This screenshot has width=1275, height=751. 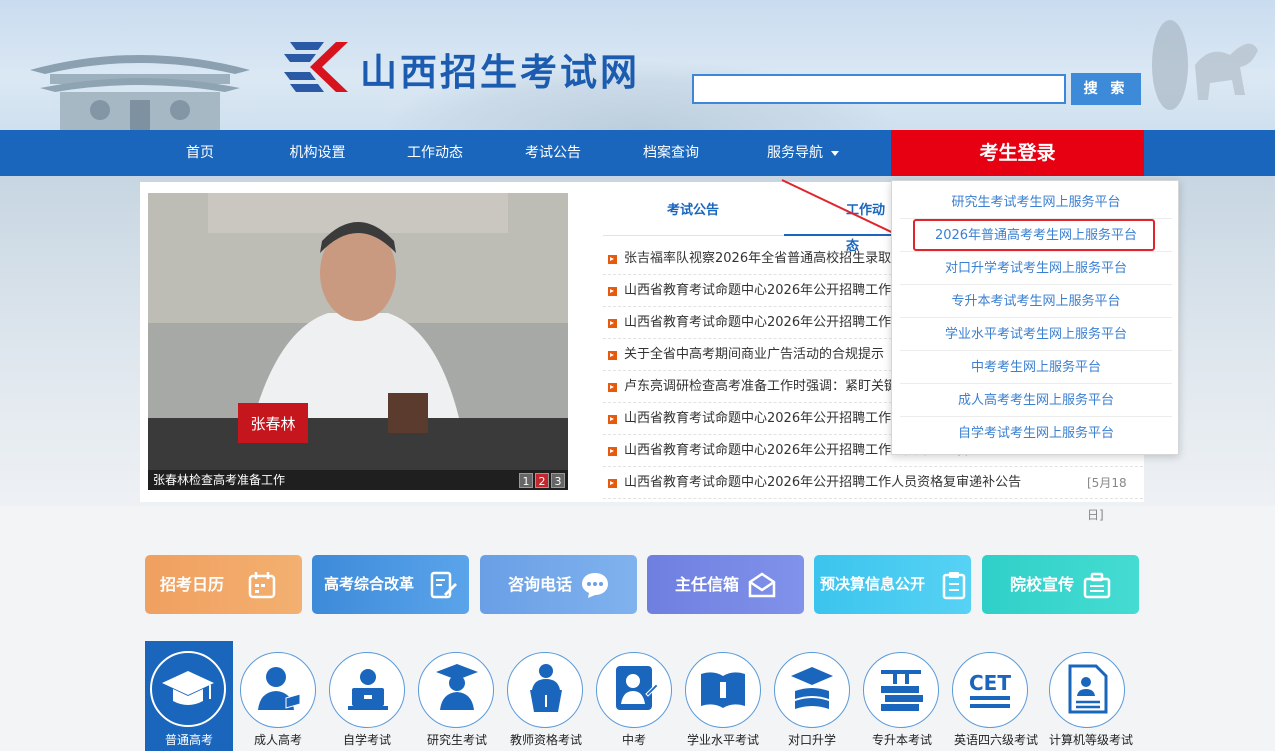 I want to click on cap-on-books-icon, so click(x=812, y=688).